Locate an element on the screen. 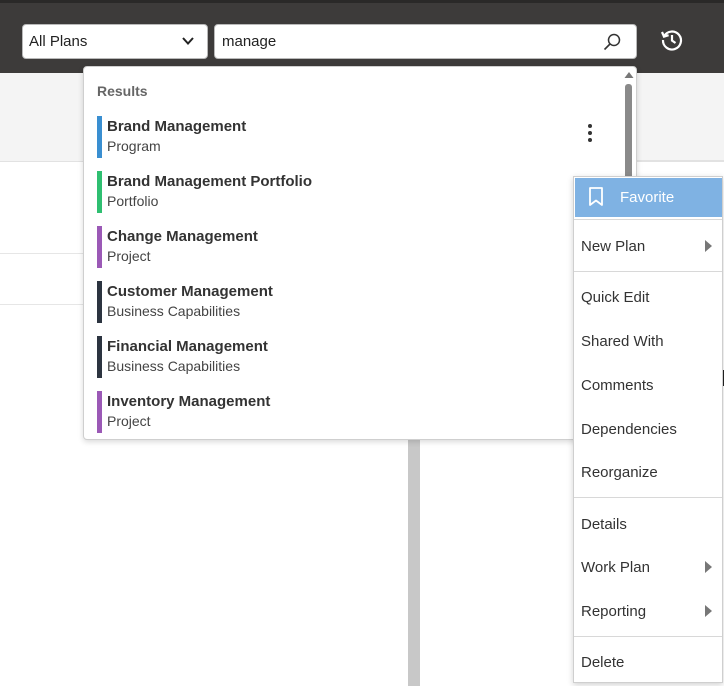 The image size is (724, 686). result-item: Brand Management Portfolio Portfolio is located at coordinates (347, 192).